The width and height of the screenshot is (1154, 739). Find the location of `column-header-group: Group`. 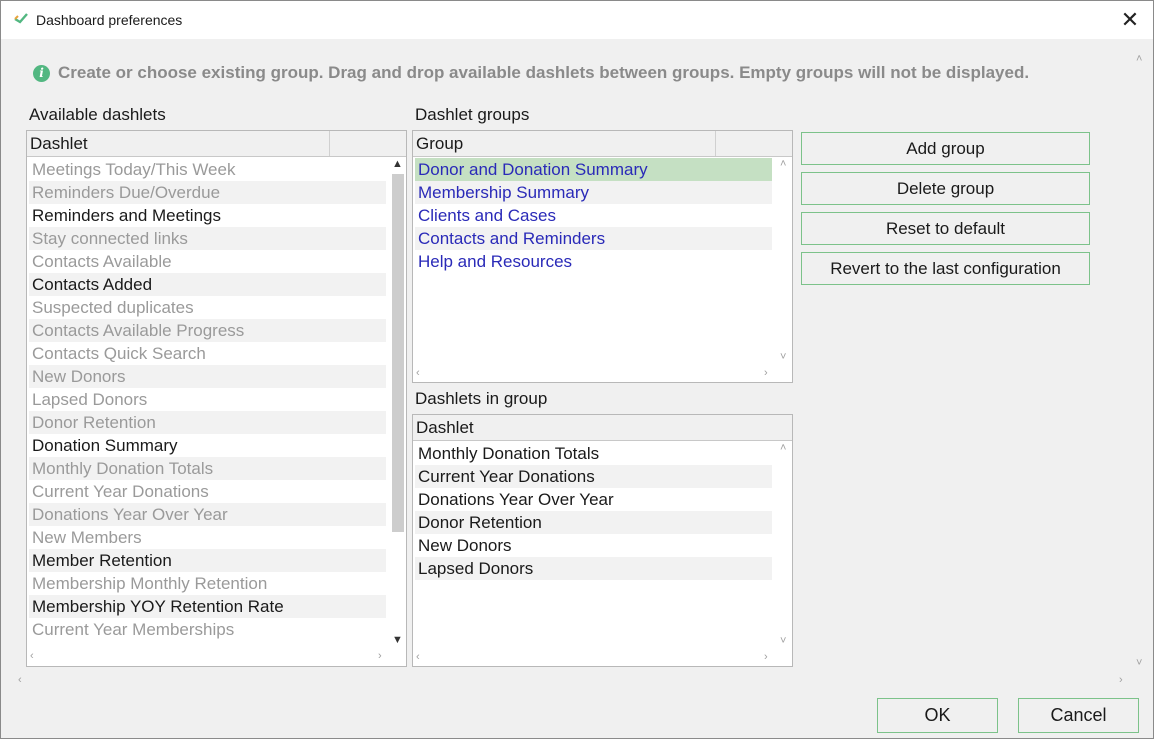

column-header-group: Group is located at coordinates (439, 144).